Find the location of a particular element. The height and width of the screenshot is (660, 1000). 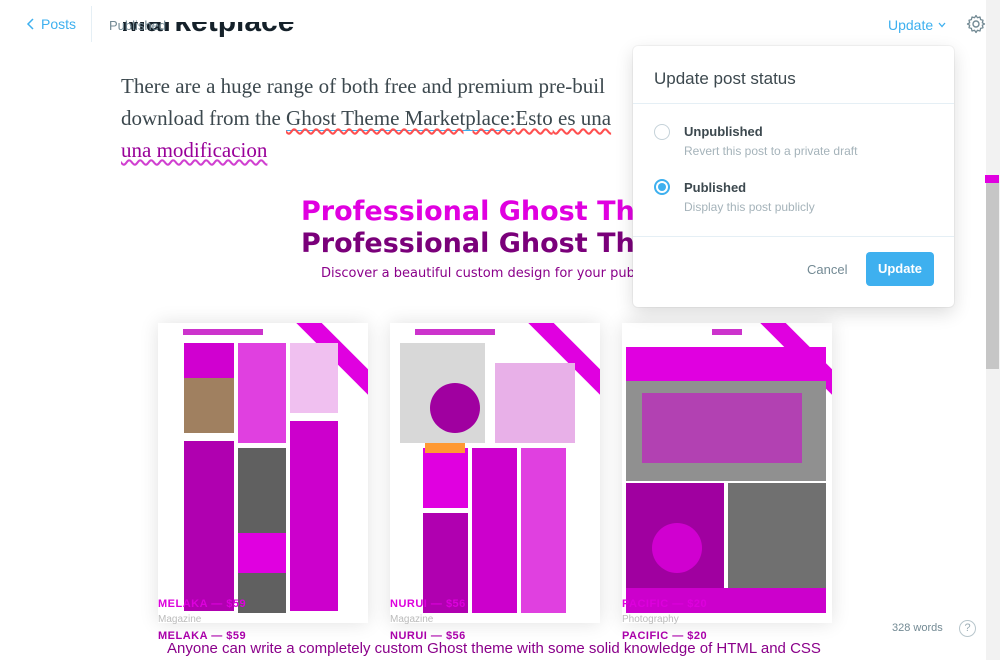

scrollbar-thumb is located at coordinates (992, 276).